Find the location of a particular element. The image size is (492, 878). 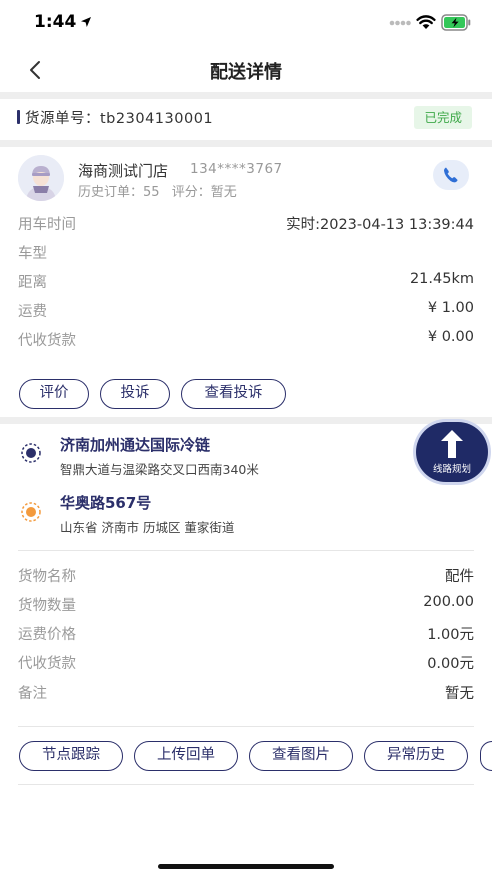

shop-avatar is located at coordinates (41, 178).